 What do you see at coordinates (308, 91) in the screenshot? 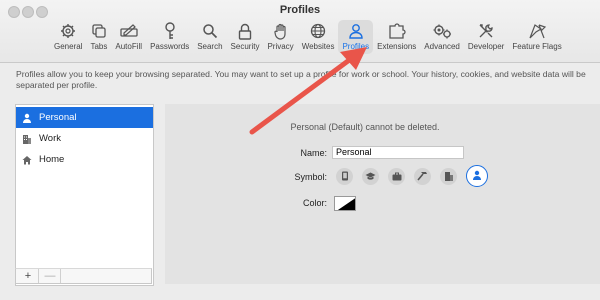
I see `annotation-arrow` at bounding box center [308, 91].